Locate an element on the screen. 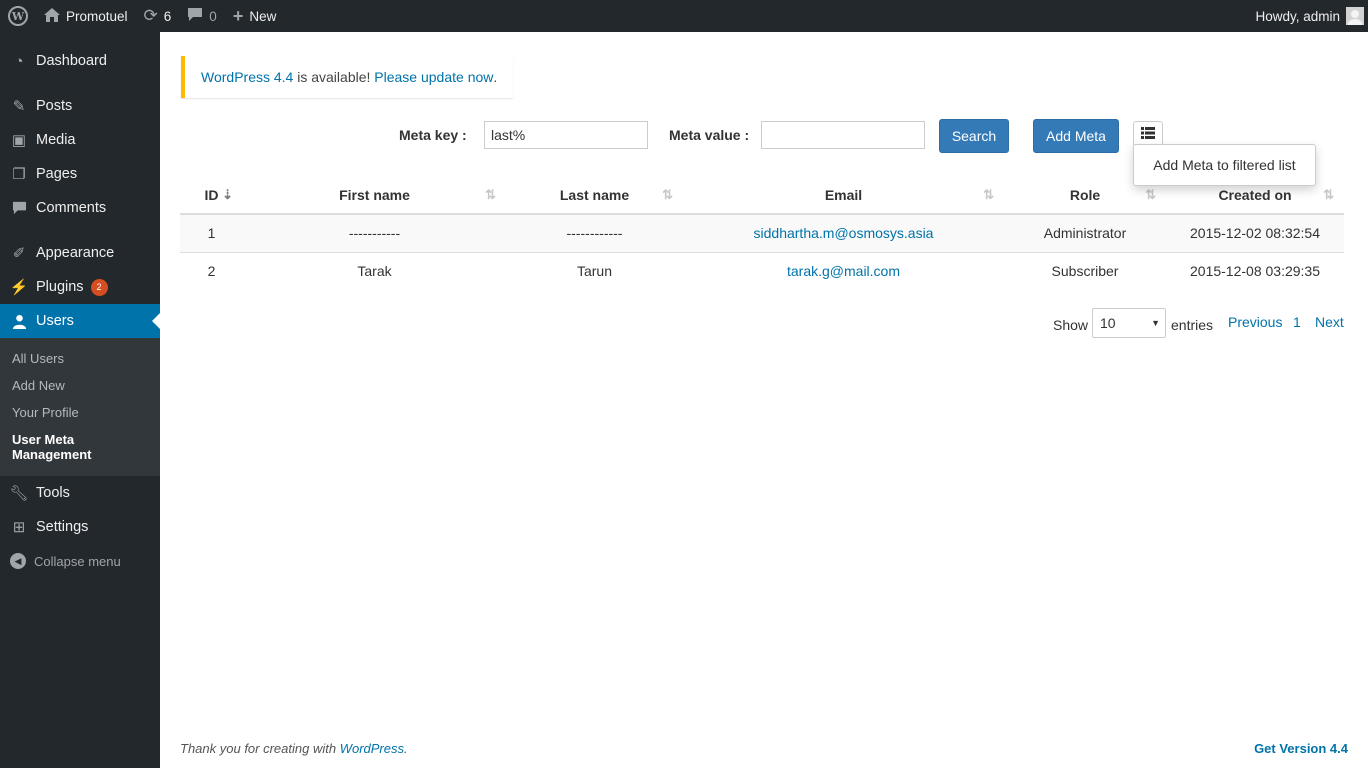  comment-bubble-icon is located at coordinates (195, 16).